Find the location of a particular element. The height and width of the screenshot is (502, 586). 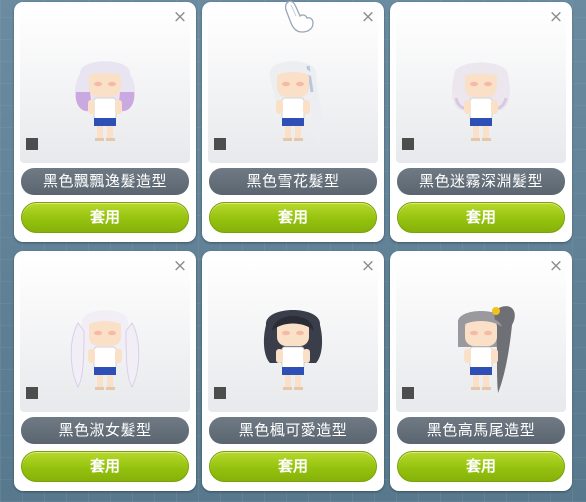

hair-style-card: × 黑色淑女髮型 套用 is located at coordinates (105, 371).